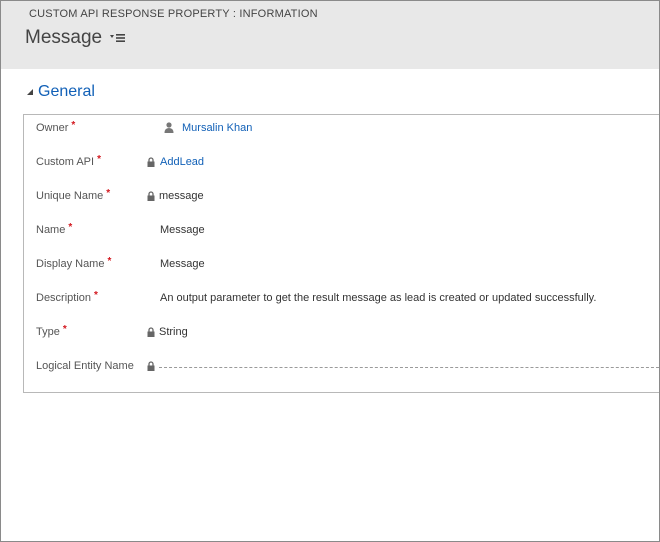  Describe the element at coordinates (217, 128) in the screenshot. I see `owner-value-link: Mursalin Khan` at that location.